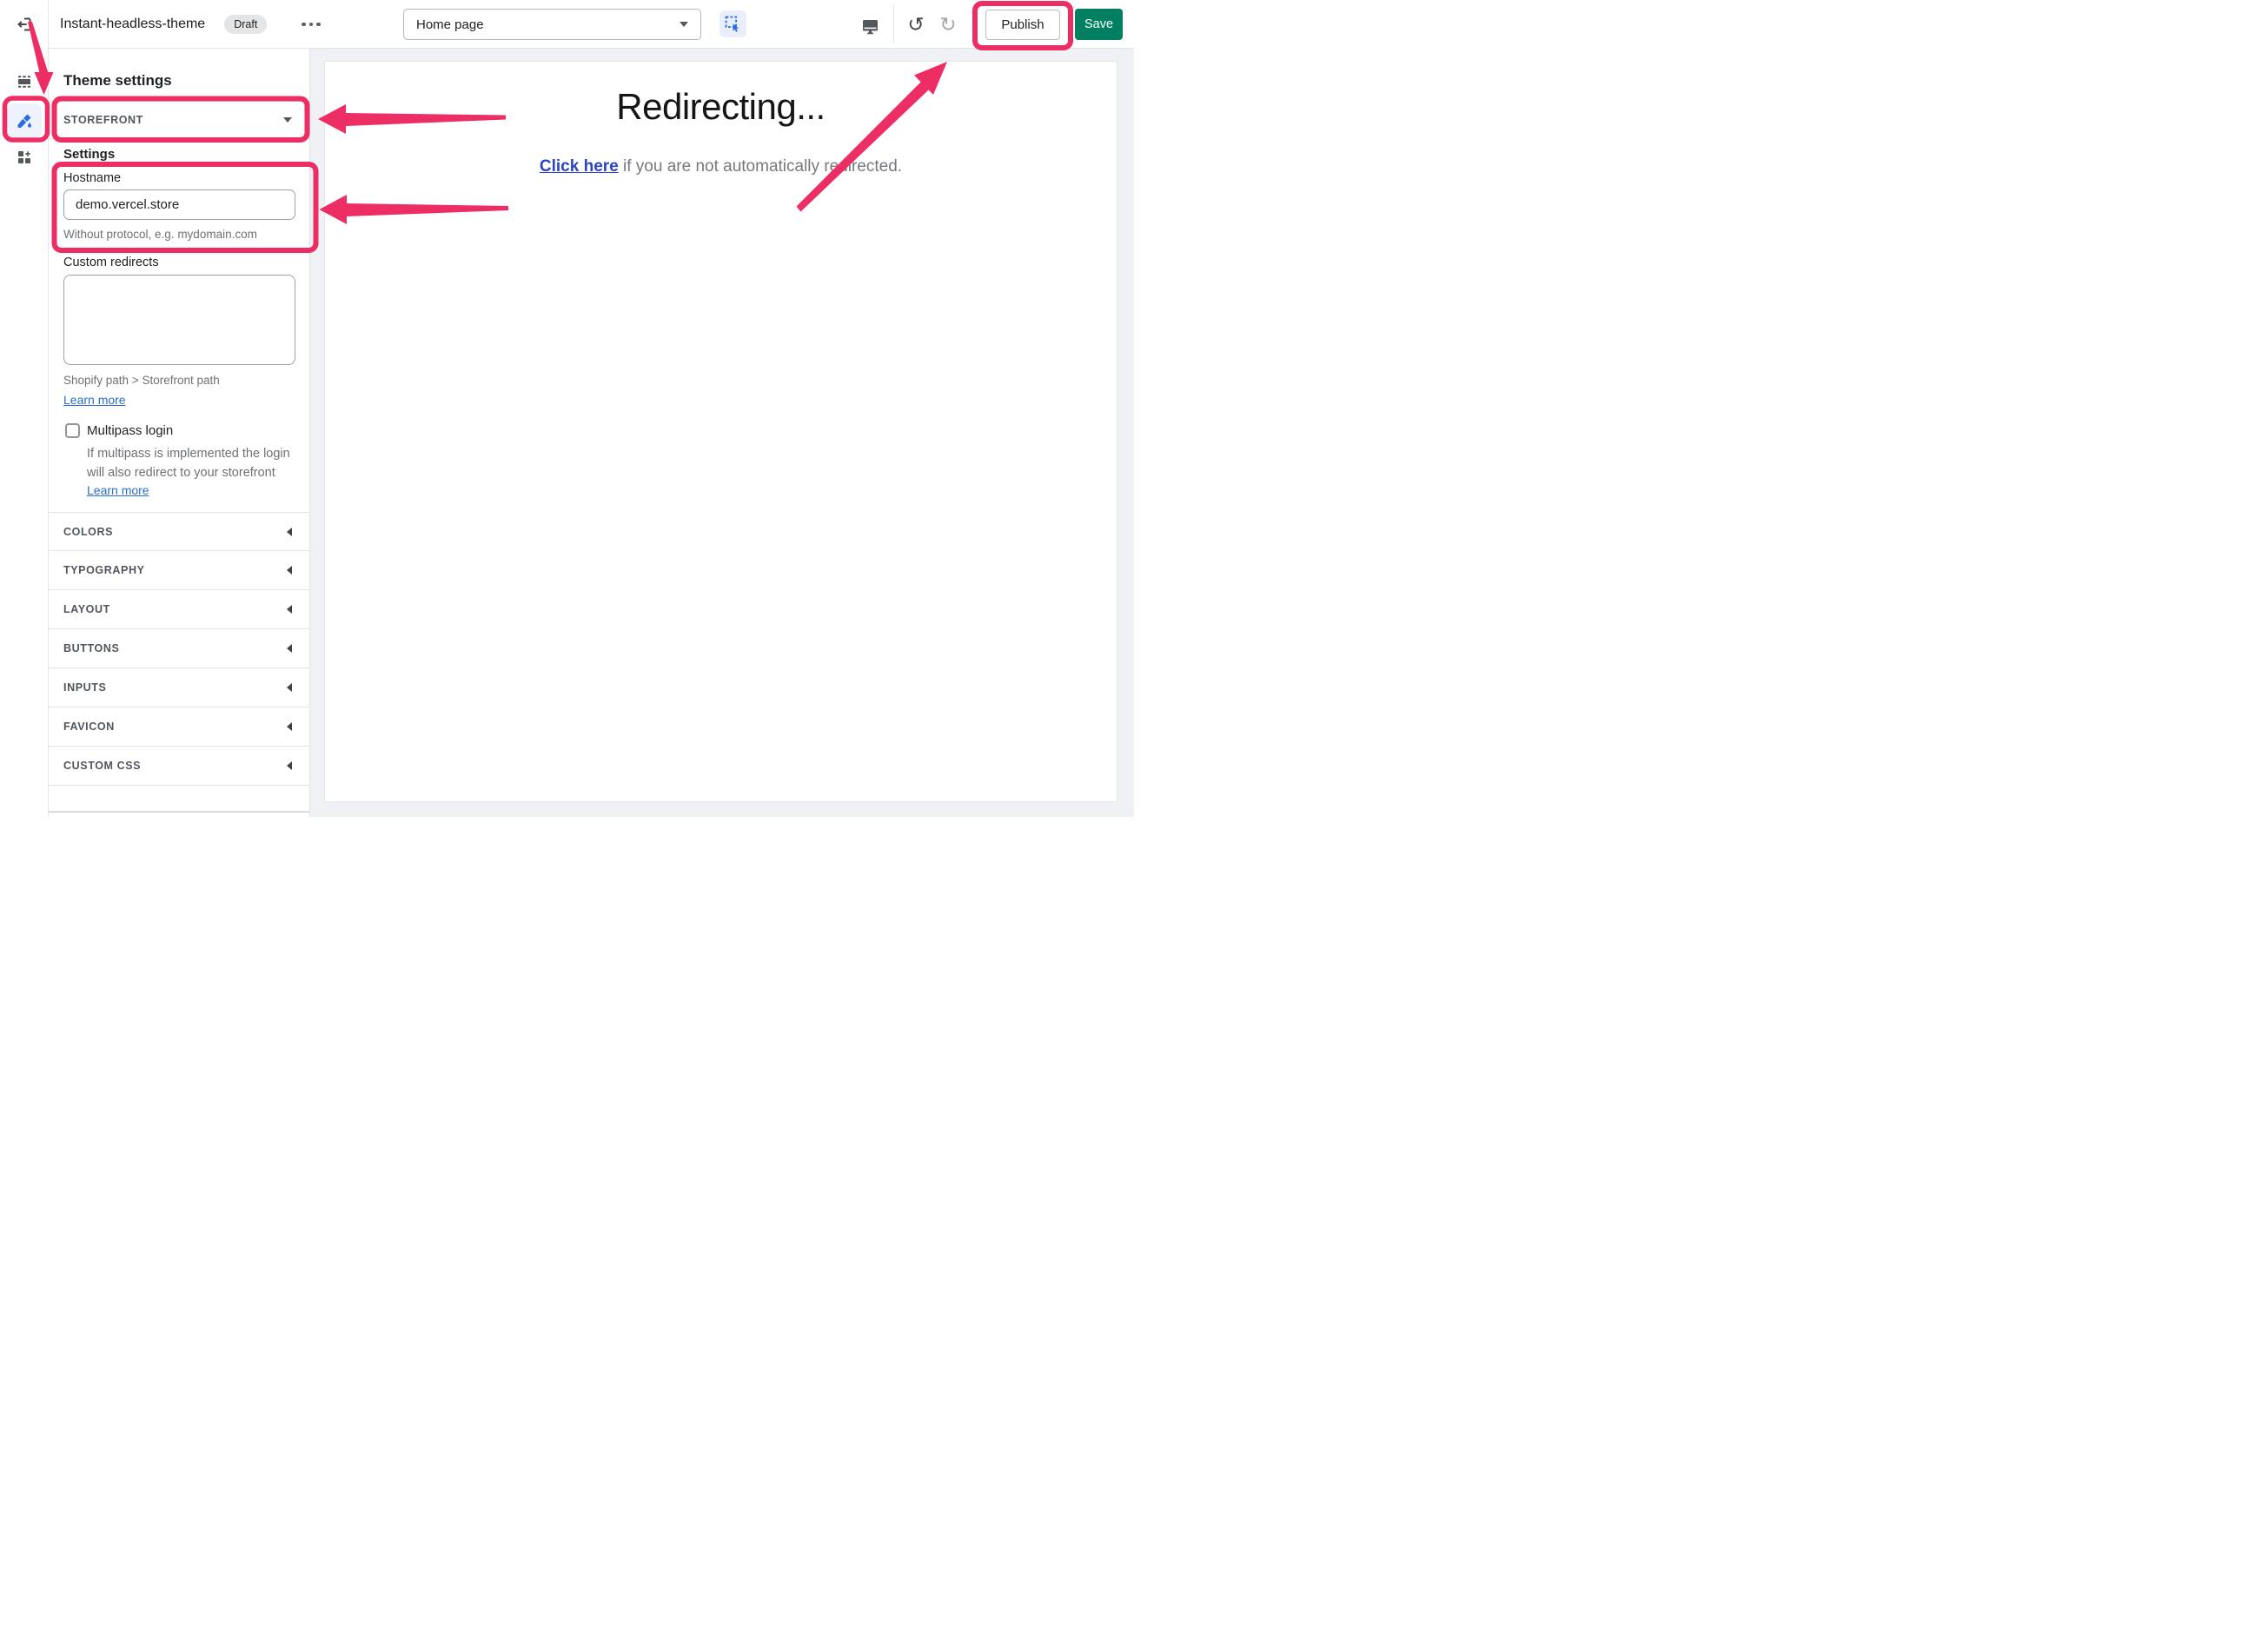 Image resolution: width=2268 pixels, height=1634 pixels. Describe the element at coordinates (130, 430) in the screenshot. I see `multipass-label: Multipass login` at that location.